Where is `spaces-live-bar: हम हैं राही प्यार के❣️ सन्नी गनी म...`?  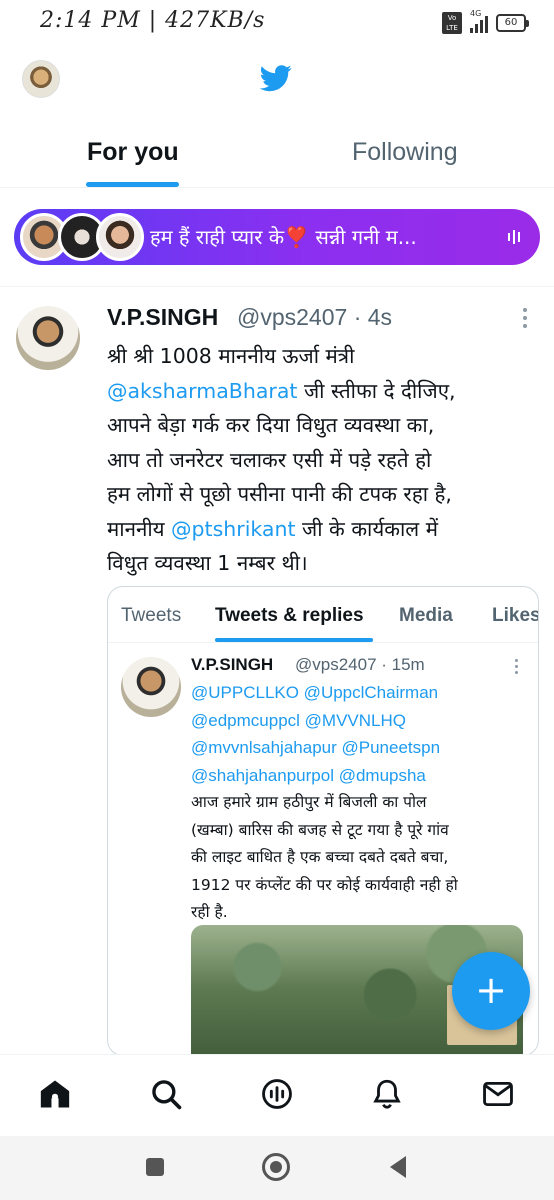
spaces-live-bar: हम हैं राही प्यार के❣️ सन्नी गनी म... is located at coordinates (277, 237).